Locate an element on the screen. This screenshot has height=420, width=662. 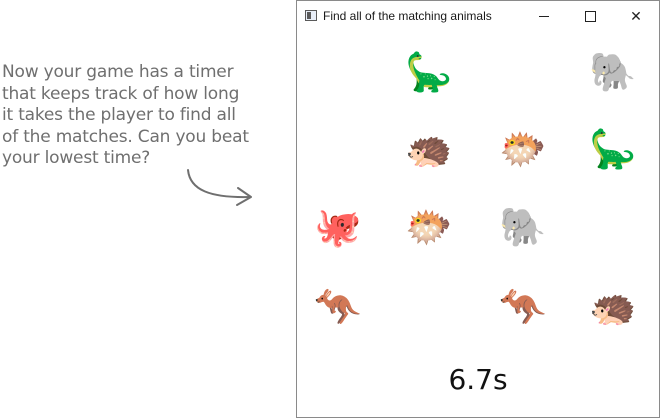
elephant-icon: 🐘 is located at coordinates (523, 227).